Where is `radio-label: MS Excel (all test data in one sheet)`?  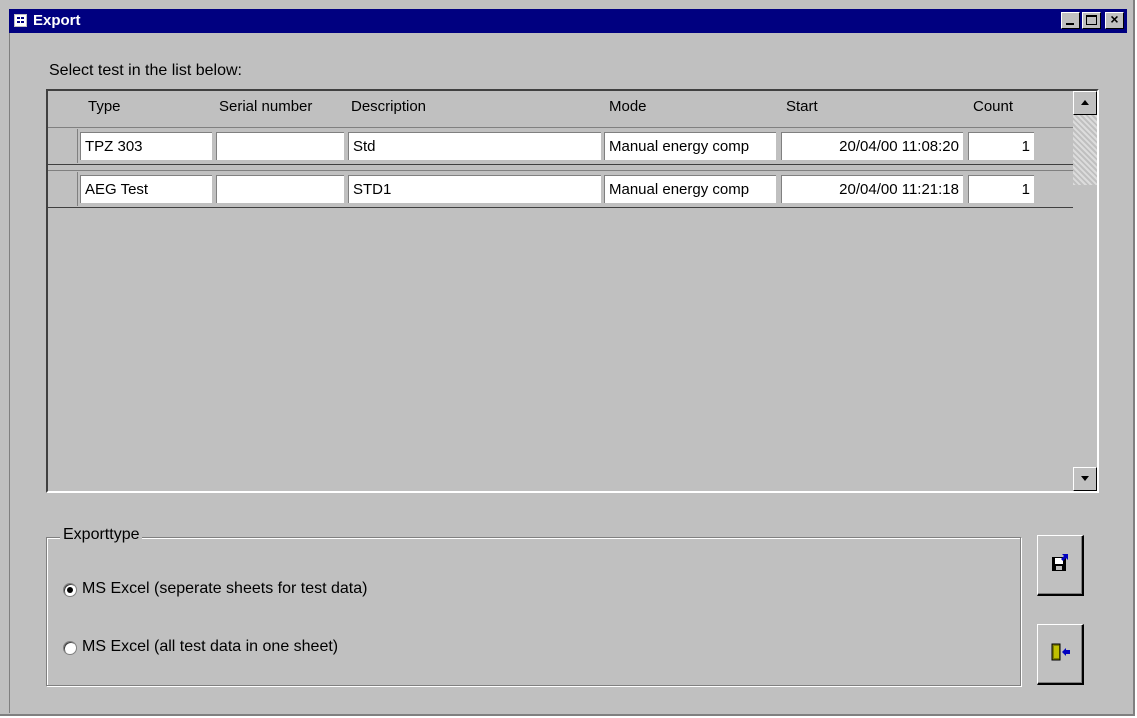
radio-label: MS Excel (all test data in one sheet) is located at coordinates (210, 647).